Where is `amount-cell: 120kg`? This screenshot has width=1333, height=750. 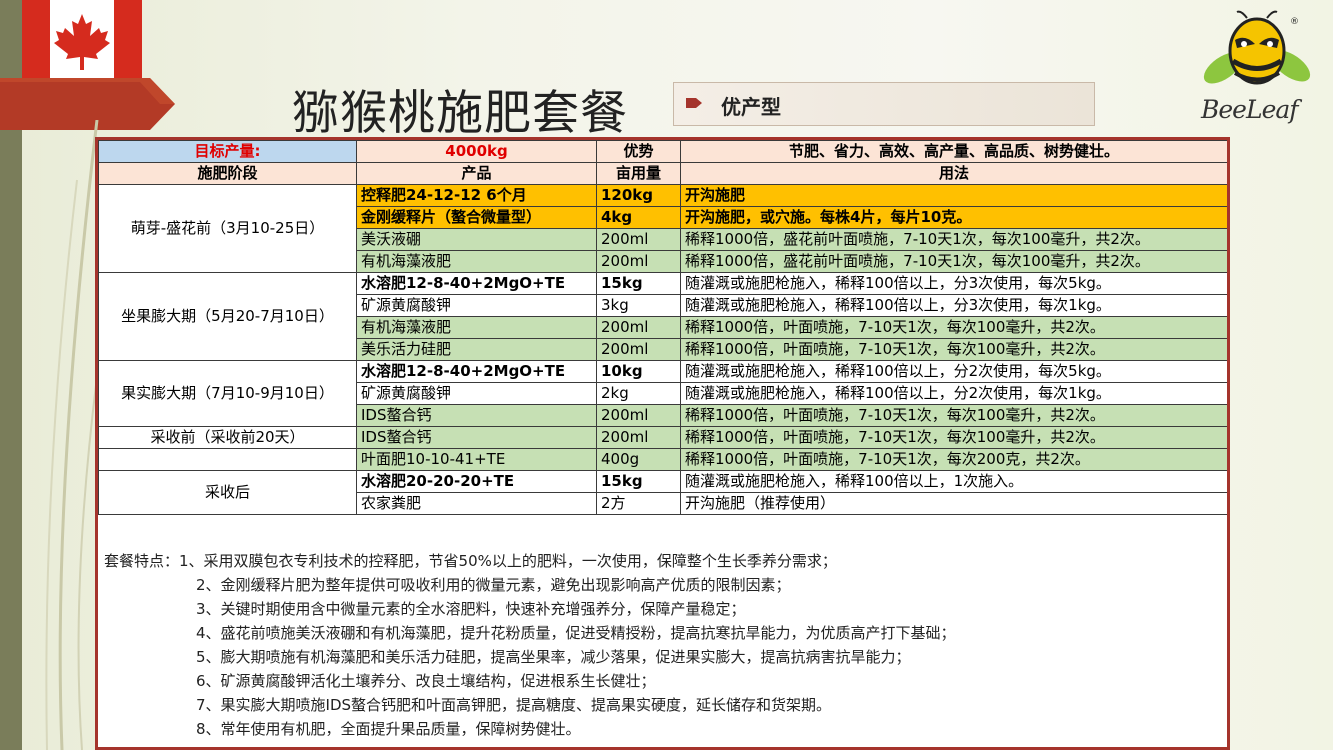 amount-cell: 120kg is located at coordinates (638, 195).